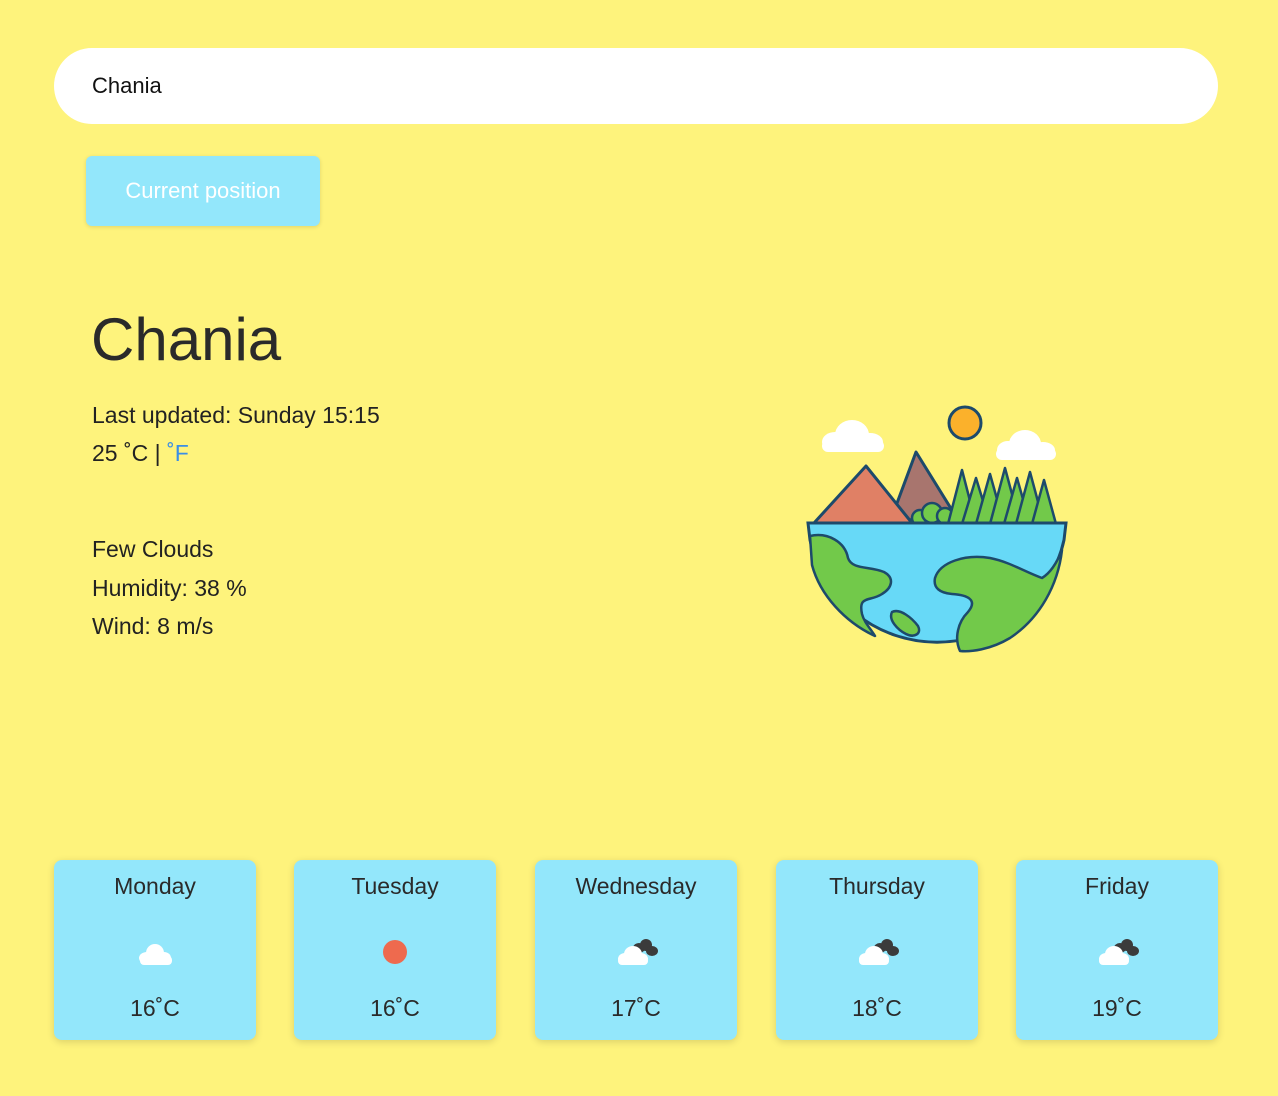 The height and width of the screenshot is (1096, 1278). I want to click on fahrenheit-link: ˚F, so click(178, 453).